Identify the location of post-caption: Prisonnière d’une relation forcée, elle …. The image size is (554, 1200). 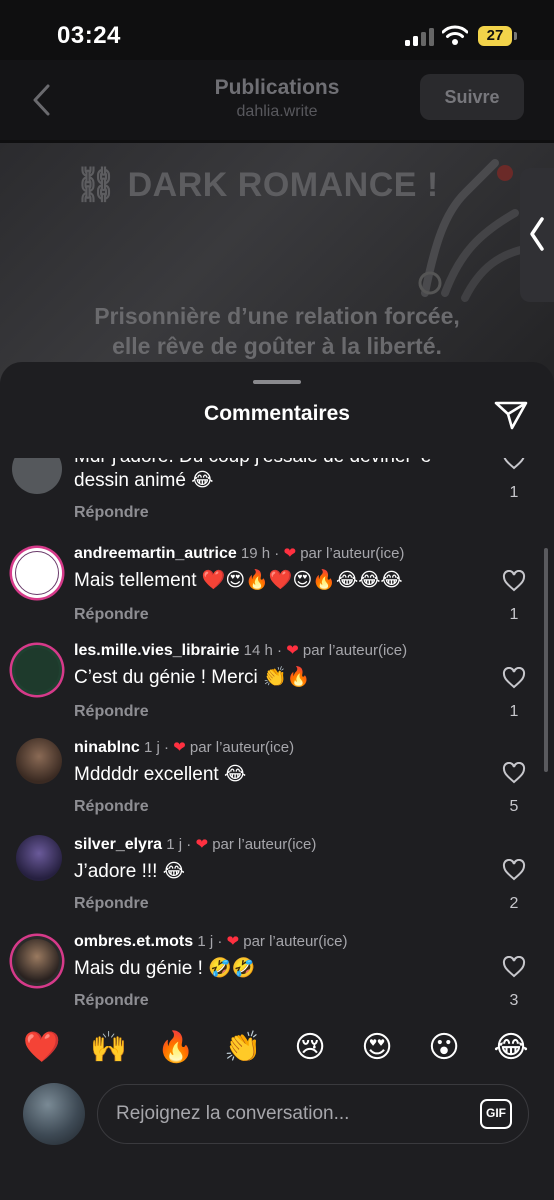
(277, 331).